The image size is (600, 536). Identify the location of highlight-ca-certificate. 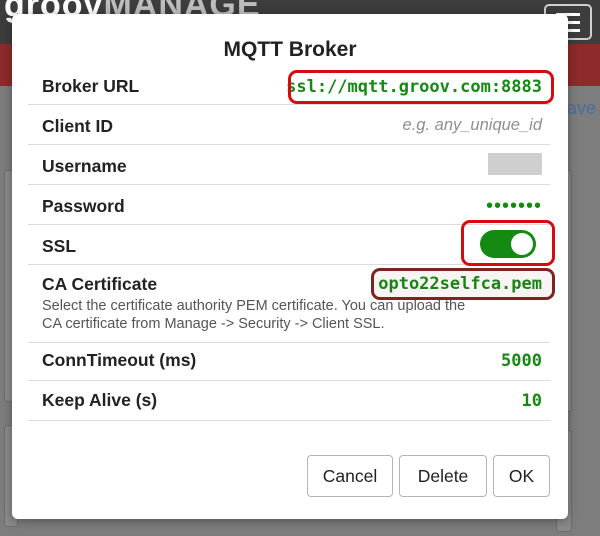
(463, 284).